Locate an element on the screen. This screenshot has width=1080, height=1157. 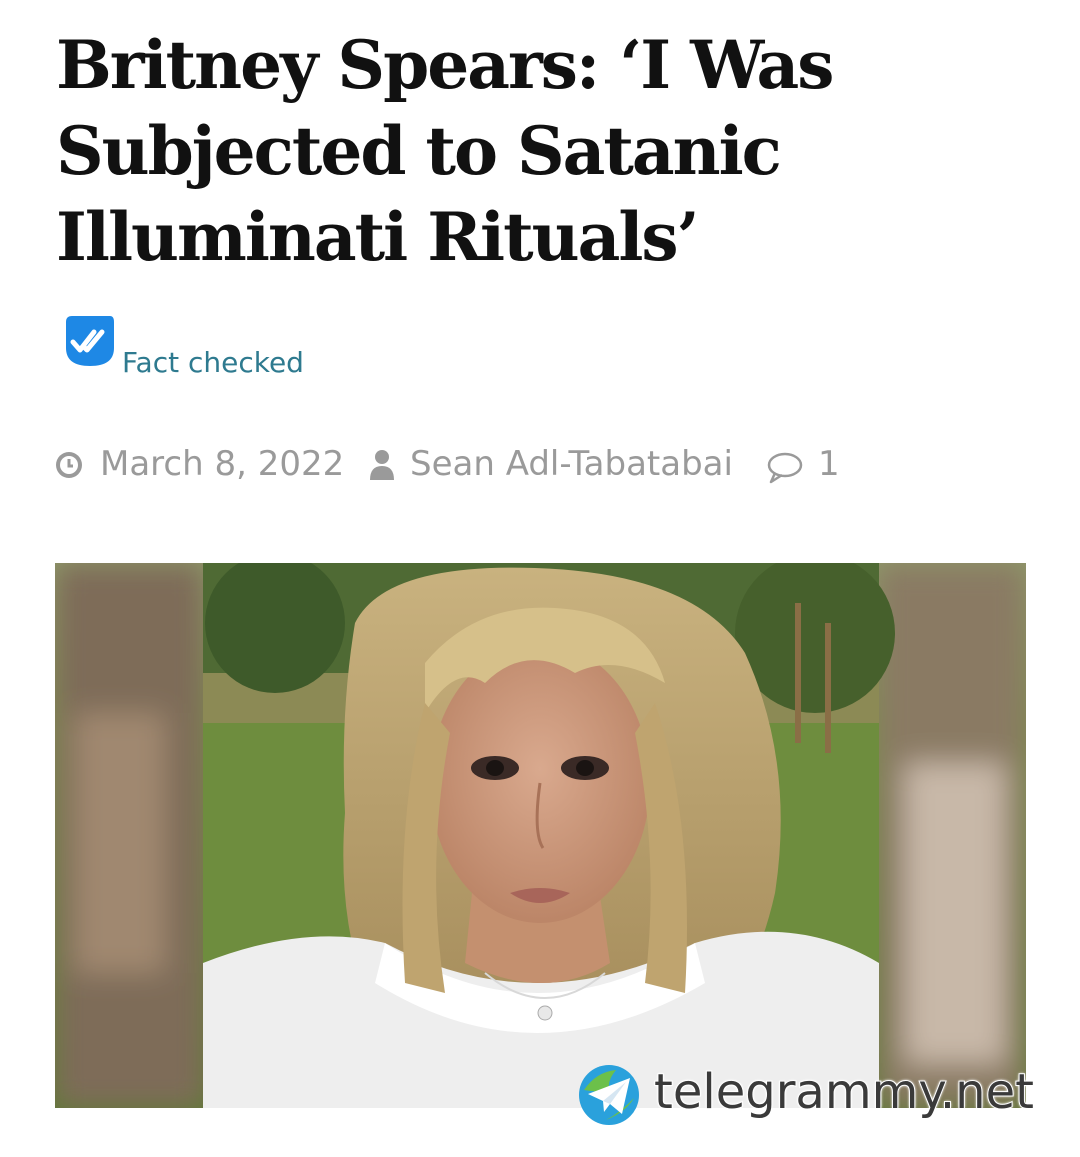
author: Sean Adl-Tabatabai is located at coordinates (568, 464).